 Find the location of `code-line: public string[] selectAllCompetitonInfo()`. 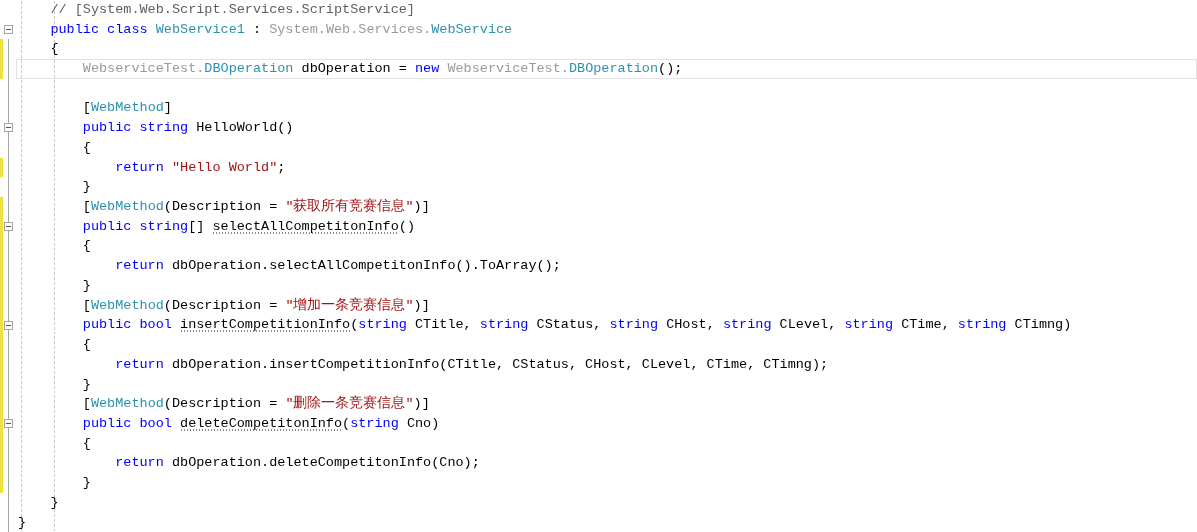

code-line: public string[] selectAllCompetitonInfo() is located at coordinates (248, 226).